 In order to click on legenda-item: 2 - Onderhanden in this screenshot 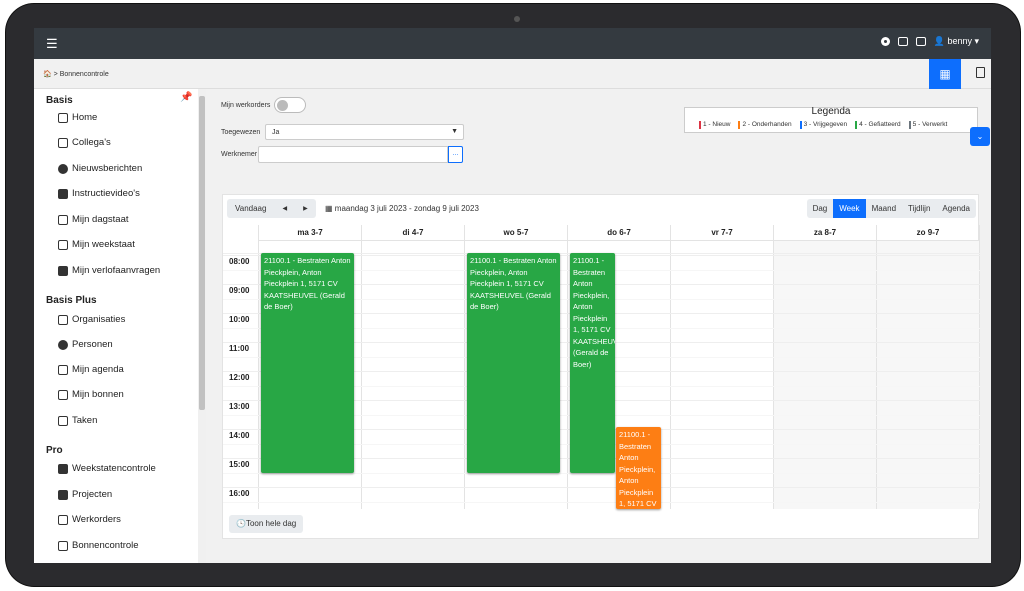, I will do `click(765, 125)`.